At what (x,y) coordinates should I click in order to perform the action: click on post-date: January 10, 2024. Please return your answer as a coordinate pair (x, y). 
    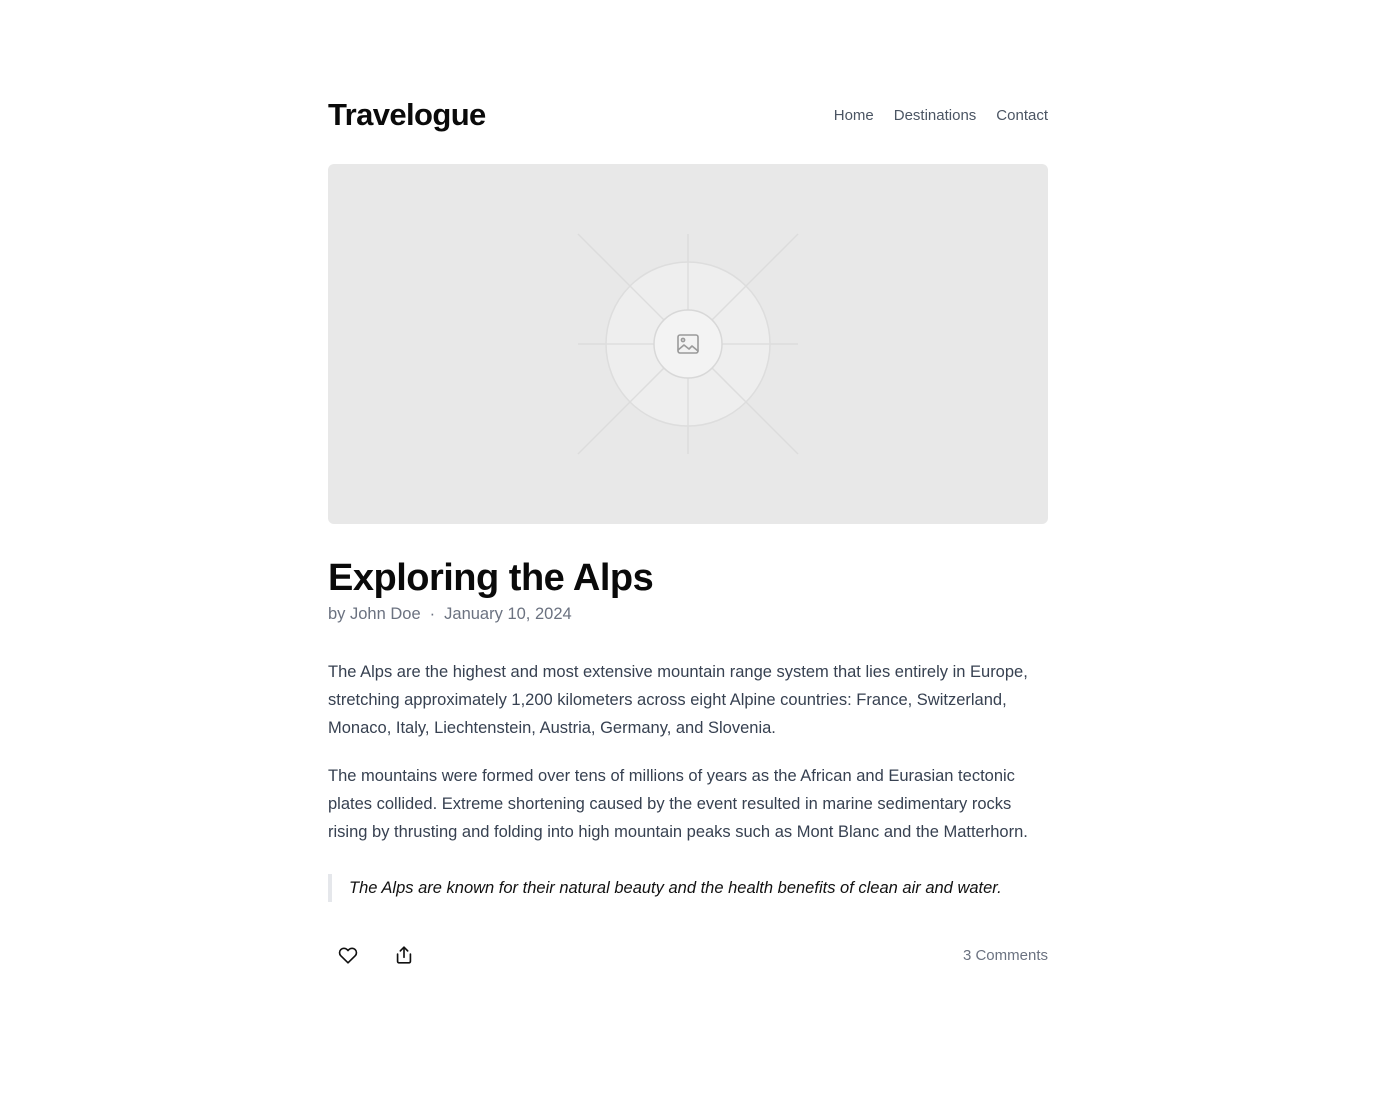
    Looking at the image, I should click on (508, 614).